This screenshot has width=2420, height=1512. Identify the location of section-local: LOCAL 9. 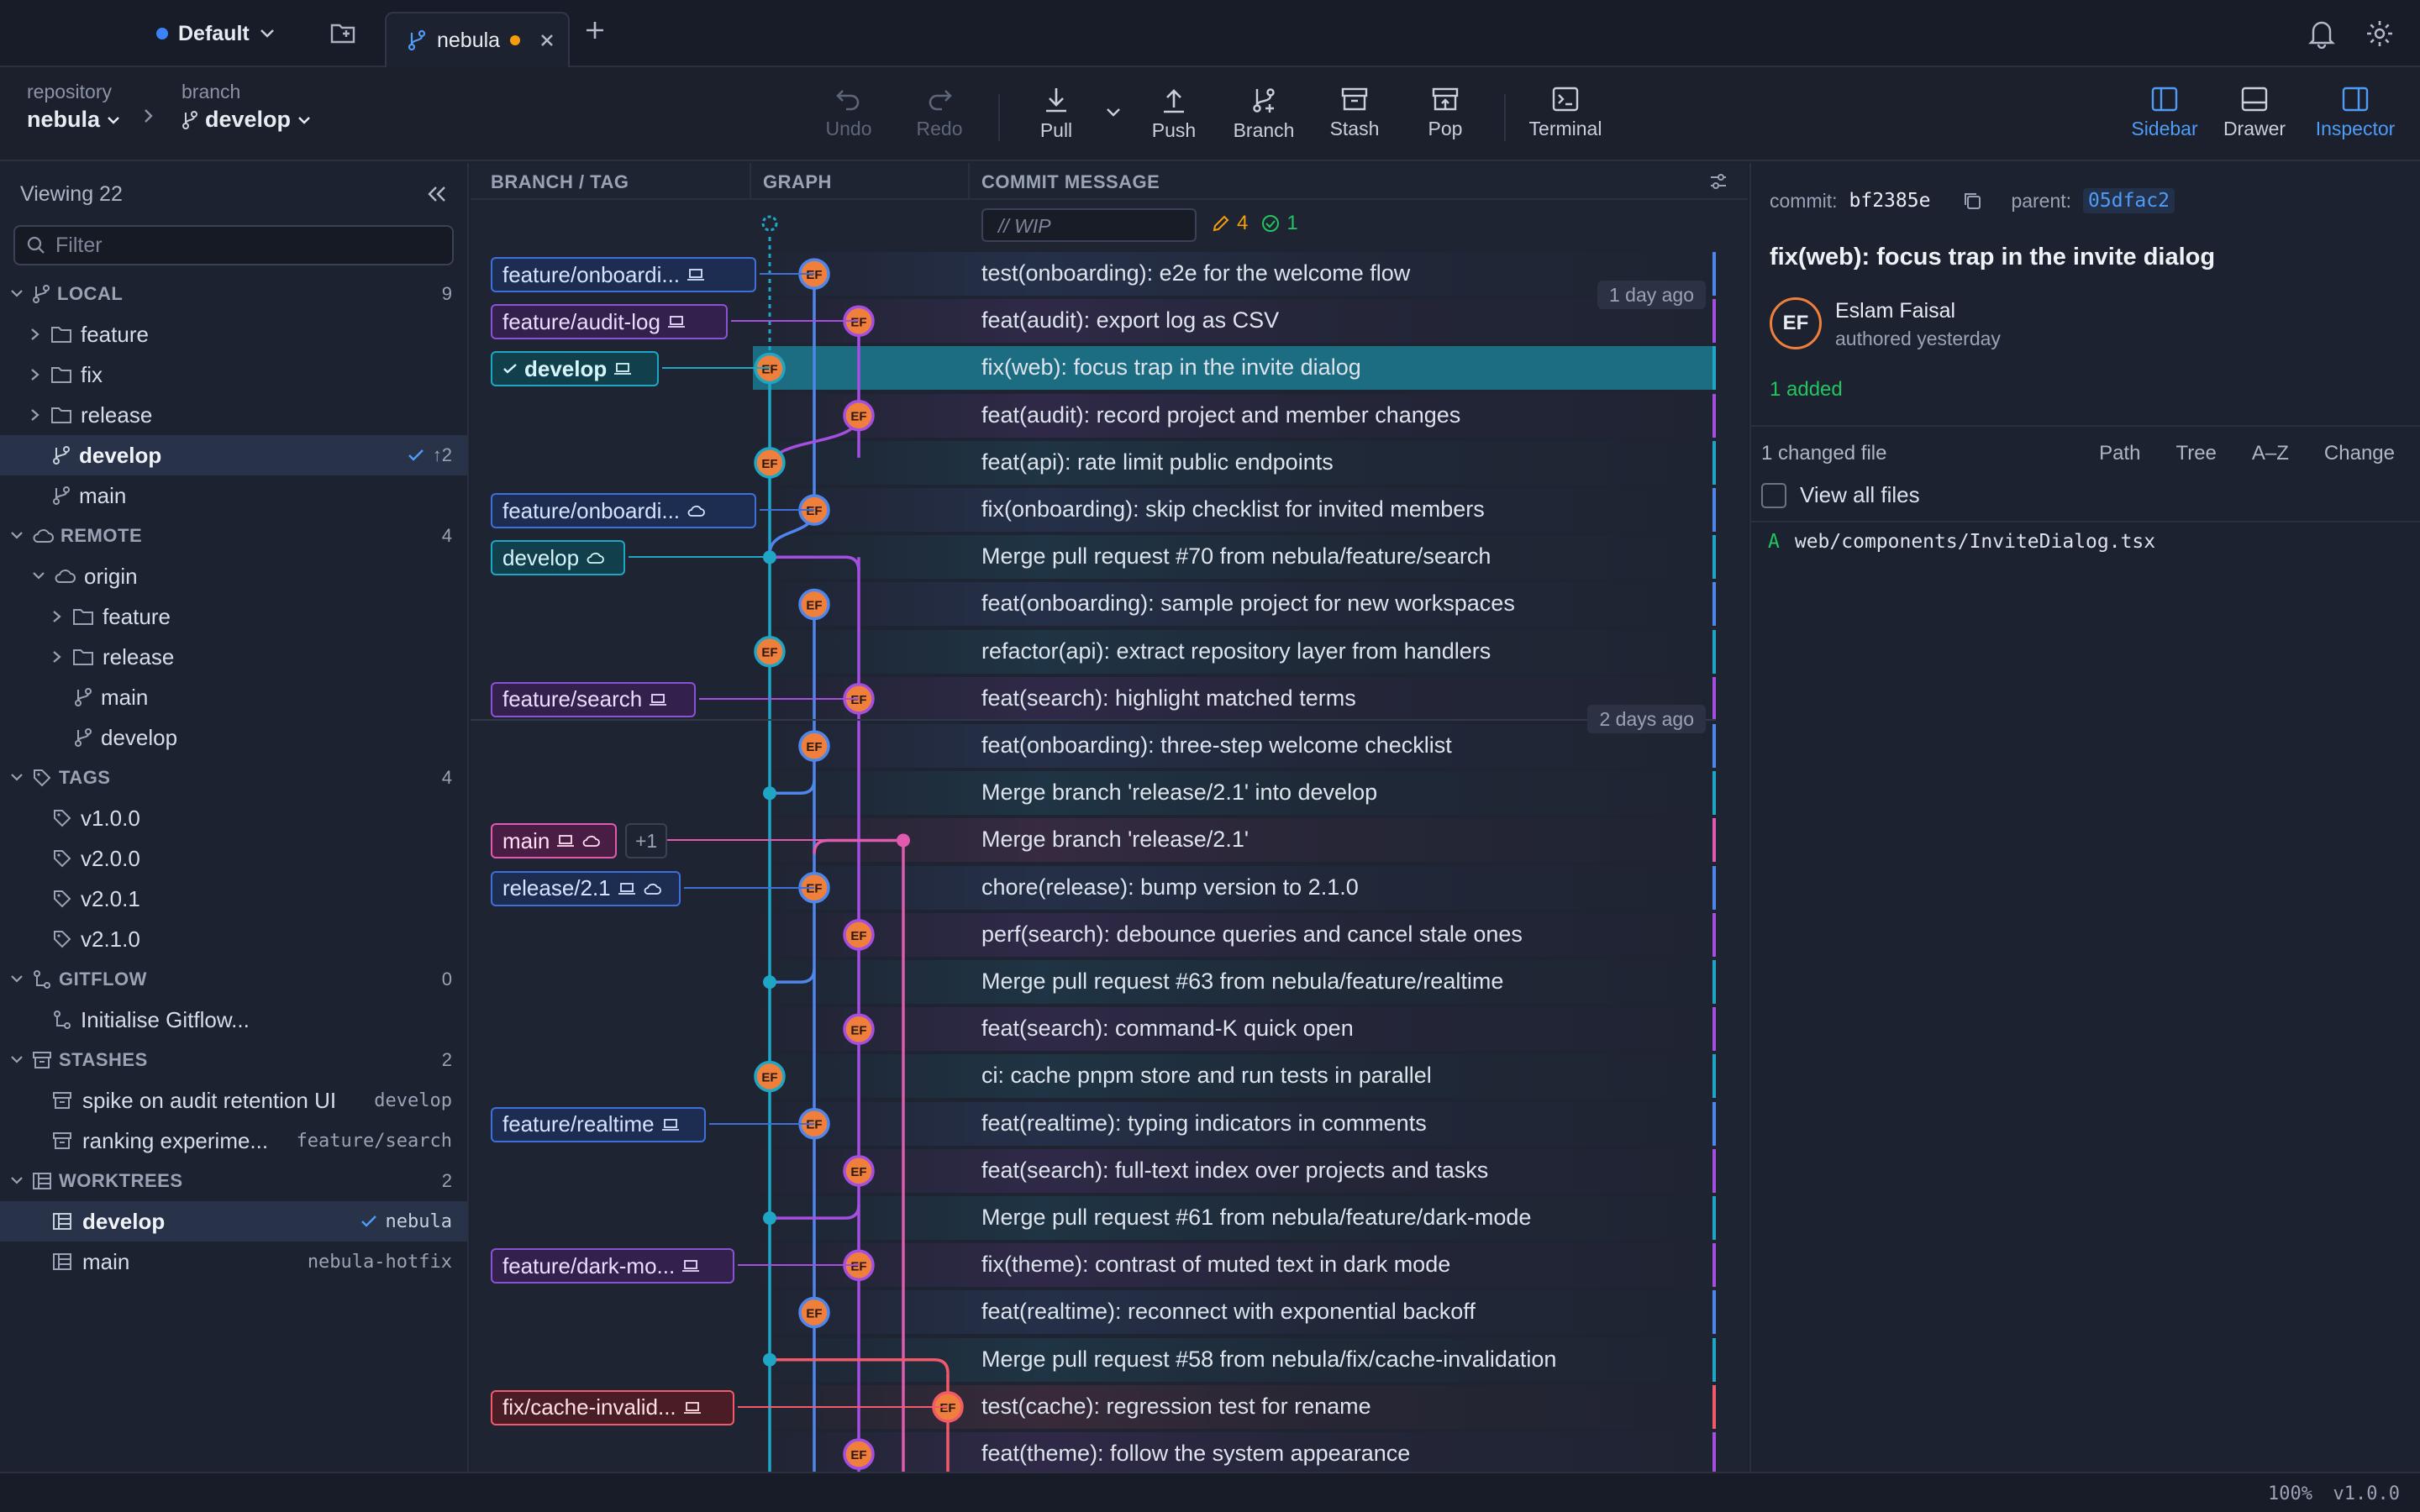
(233, 294).